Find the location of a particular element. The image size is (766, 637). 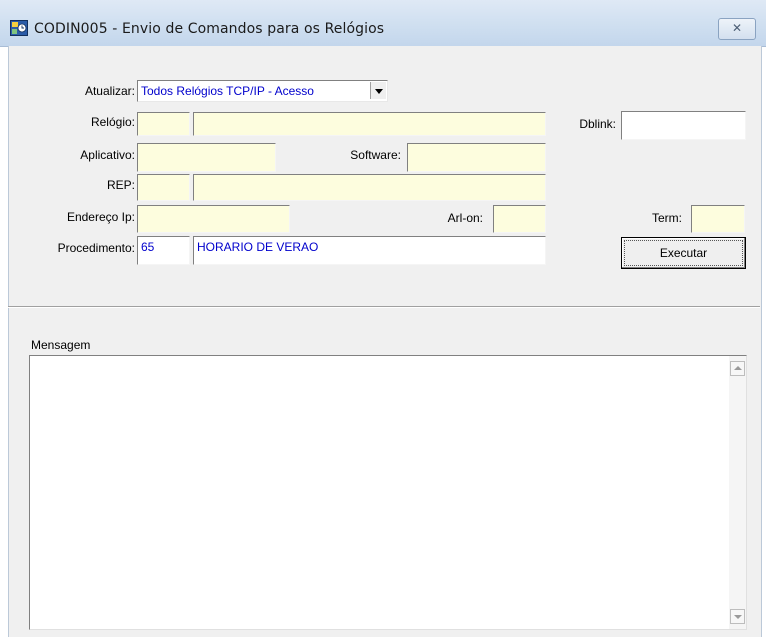

chevron-down-icon is located at coordinates (378, 90).